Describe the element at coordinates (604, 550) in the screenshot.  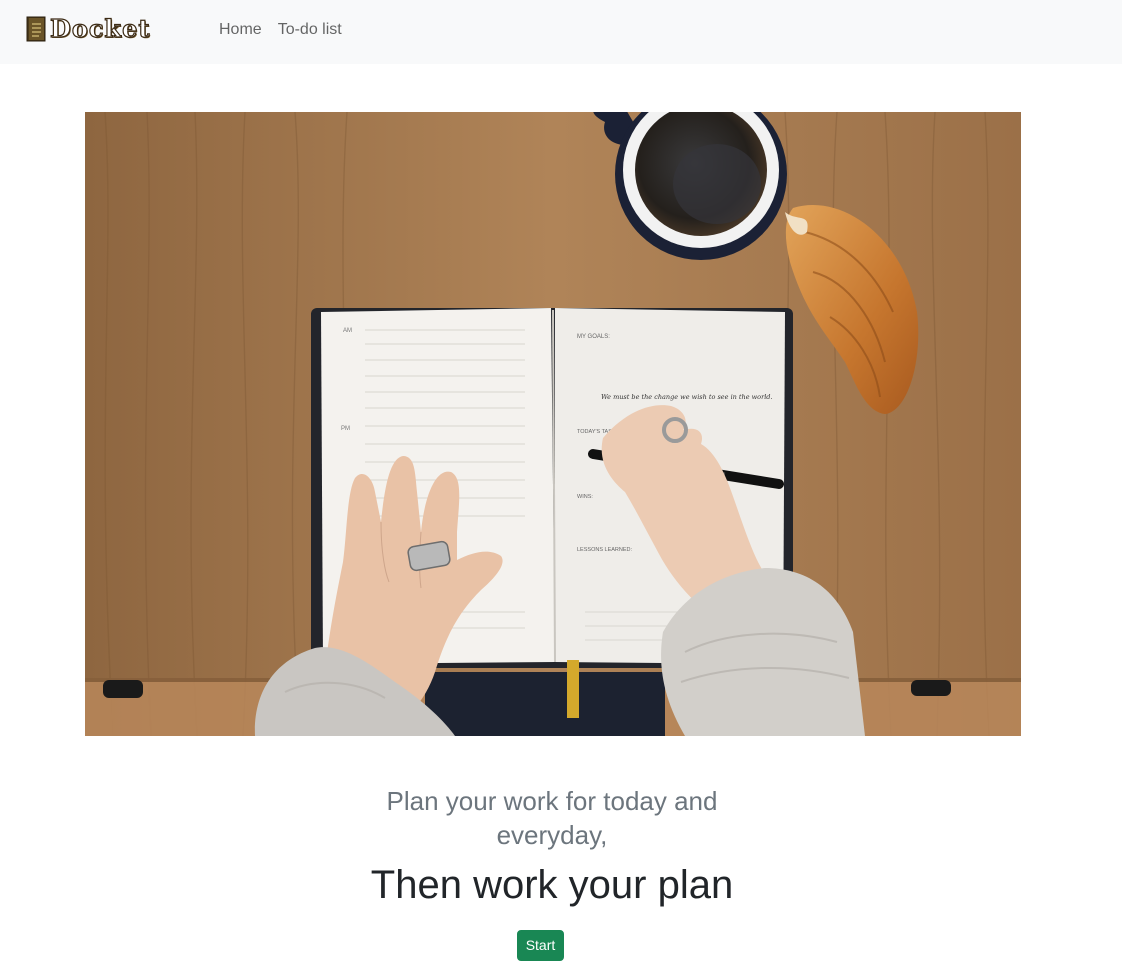
I see `notebook-lessons-label: LESSONS LEARNED:` at that location.